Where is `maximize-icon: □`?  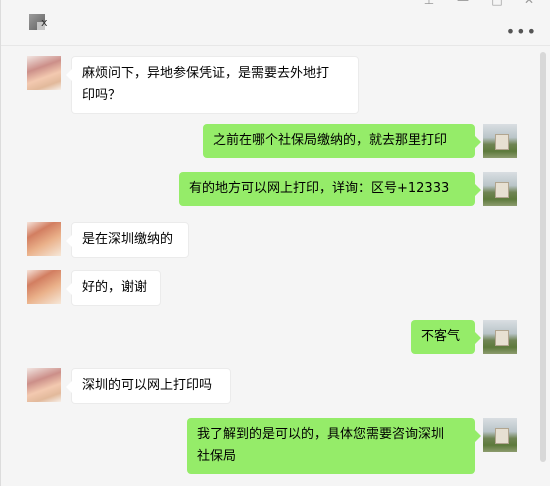
maximize-icon: □ is located at coordinates (497, 4).